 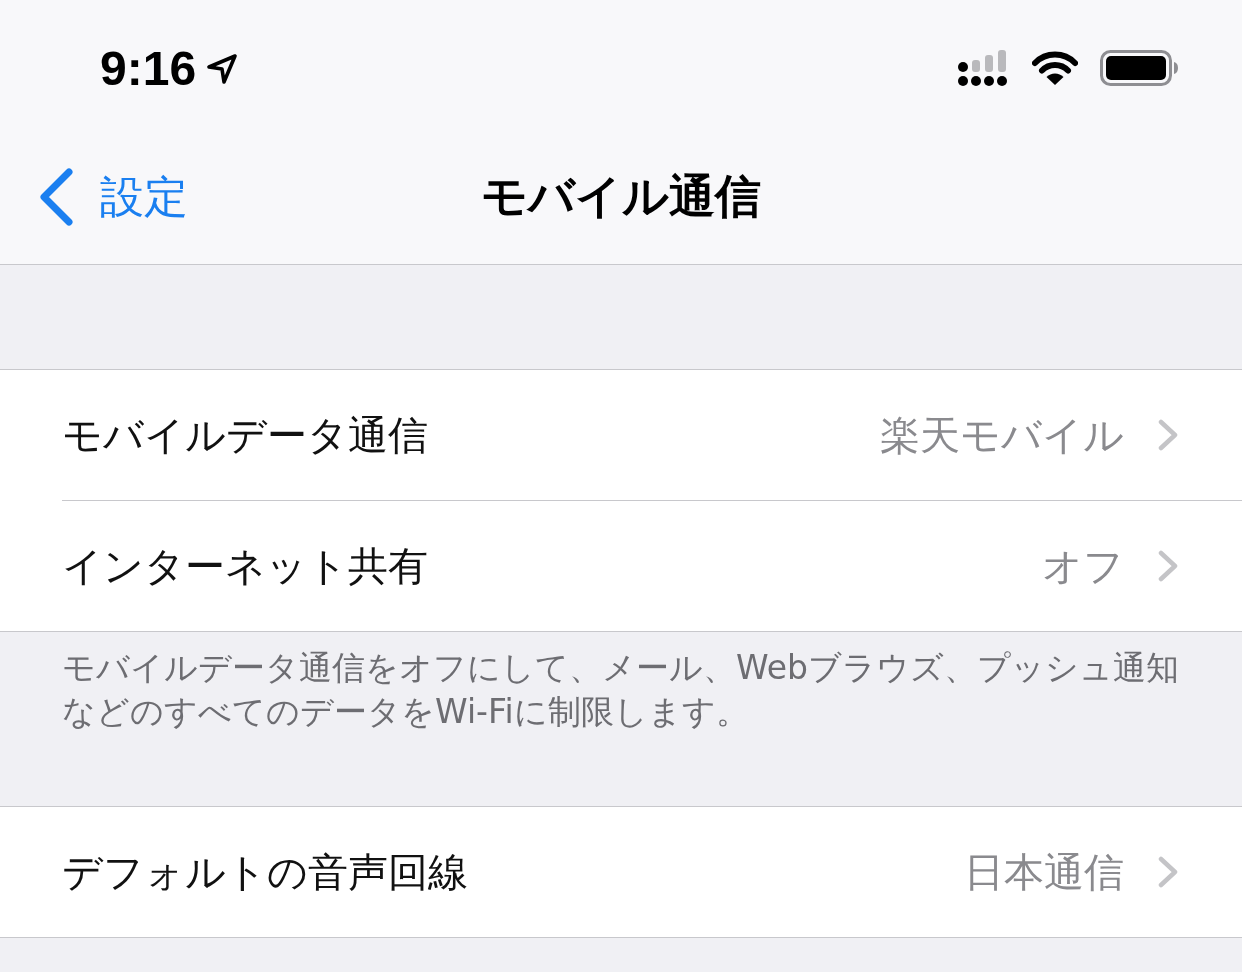 What do you see at coordinates (984, 68) in the screenshot?
I see `cellular-signal-icon` at bounding box center [984, 68].